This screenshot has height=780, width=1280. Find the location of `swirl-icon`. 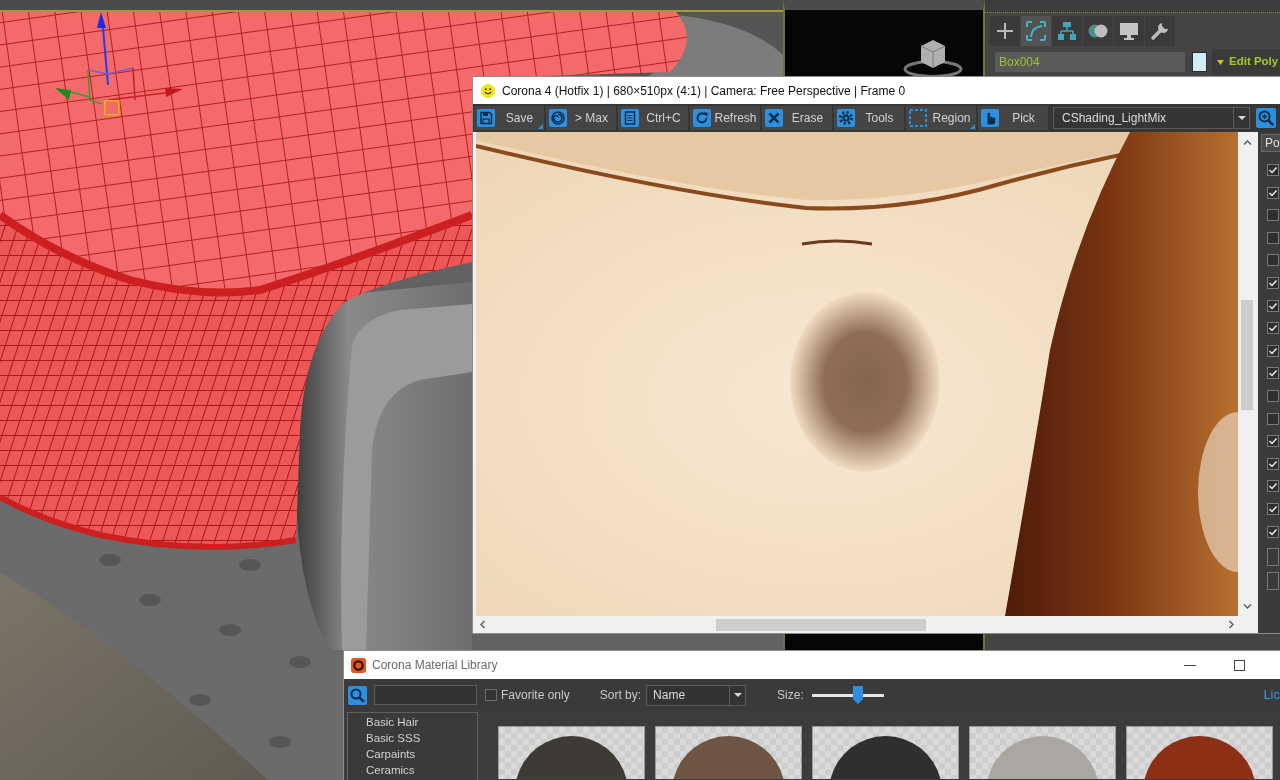

swirl-icon is located at coordinates (558, 118).